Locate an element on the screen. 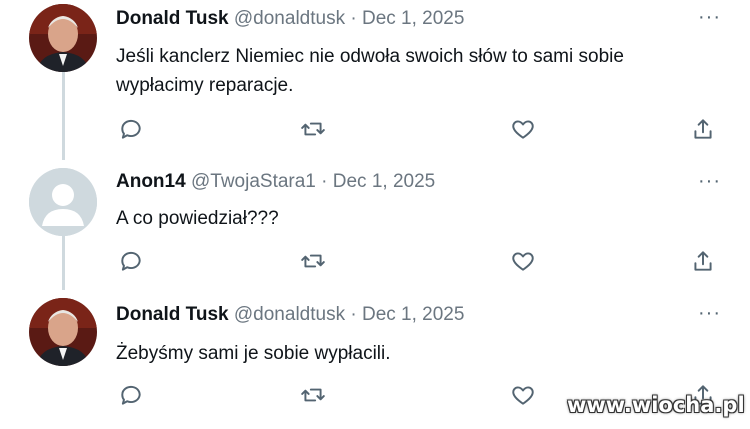 This screenshot has width=750, height=429. default-avatar-icon is located at coordinates (63, 202).